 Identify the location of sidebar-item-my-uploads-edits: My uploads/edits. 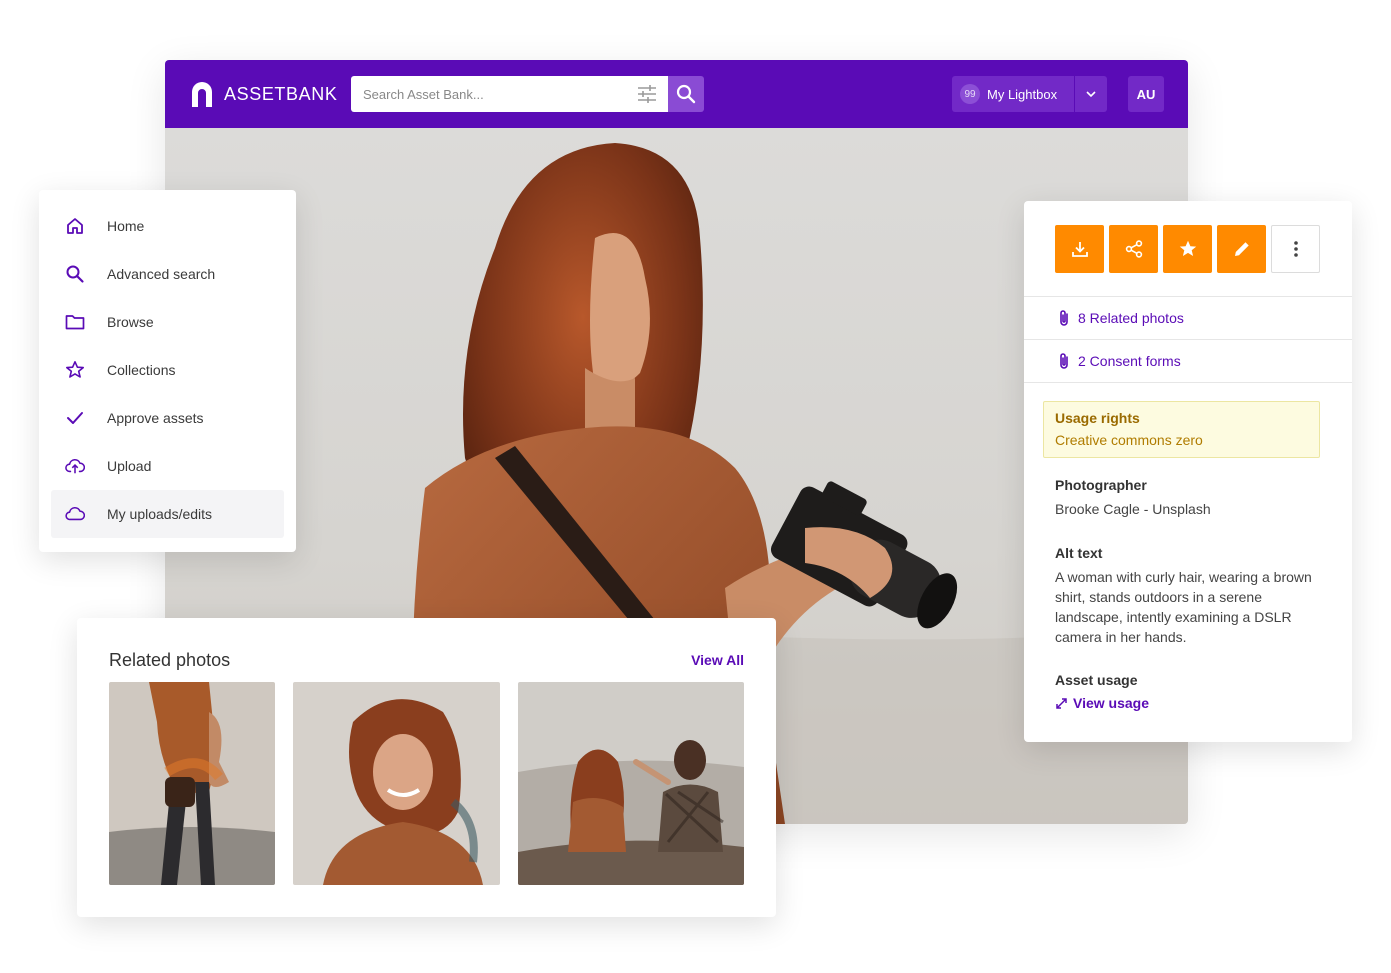
(167, 514).